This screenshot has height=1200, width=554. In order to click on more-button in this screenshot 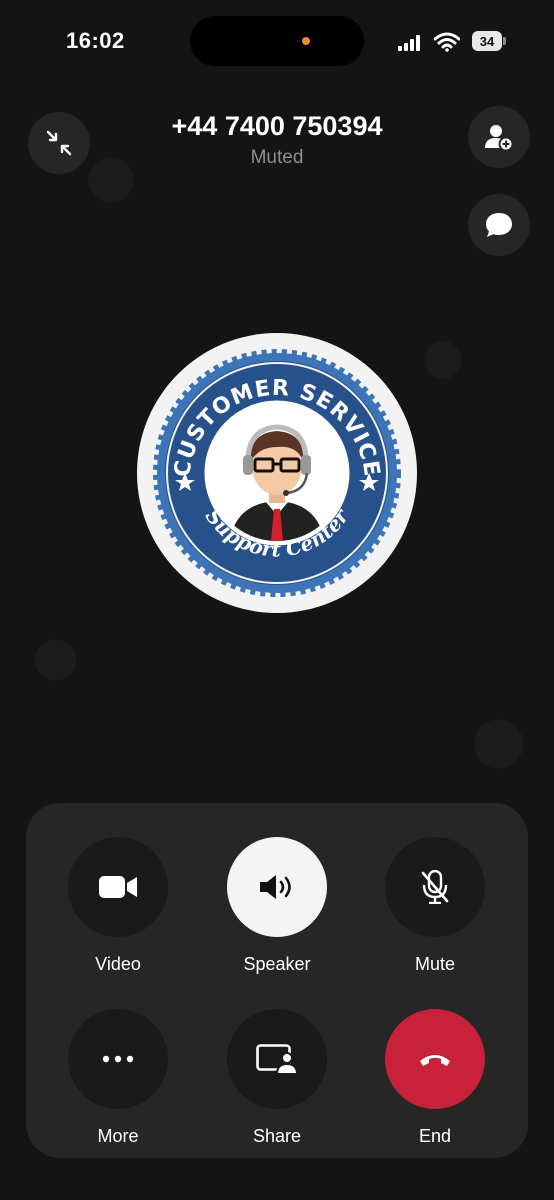, I will do `click(118, 1059)`.